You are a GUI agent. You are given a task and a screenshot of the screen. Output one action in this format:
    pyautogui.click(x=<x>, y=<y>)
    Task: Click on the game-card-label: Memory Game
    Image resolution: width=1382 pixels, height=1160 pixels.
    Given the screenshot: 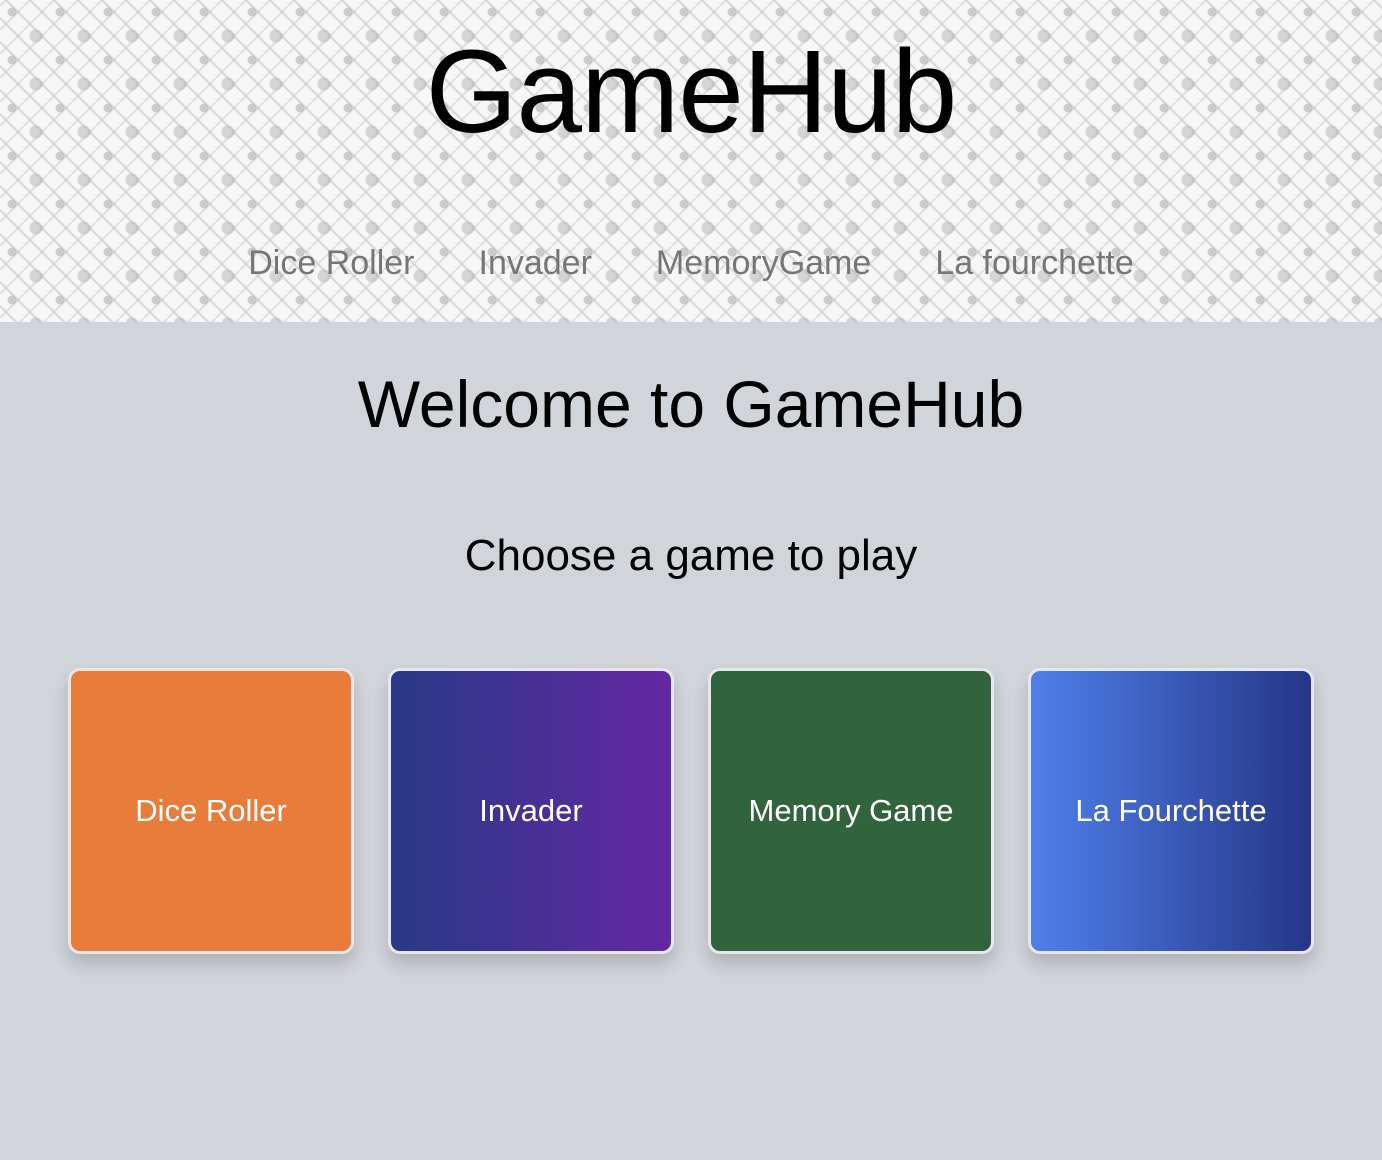 What is the action you would take?
    pyautogui.click(x=851, y=810)
    